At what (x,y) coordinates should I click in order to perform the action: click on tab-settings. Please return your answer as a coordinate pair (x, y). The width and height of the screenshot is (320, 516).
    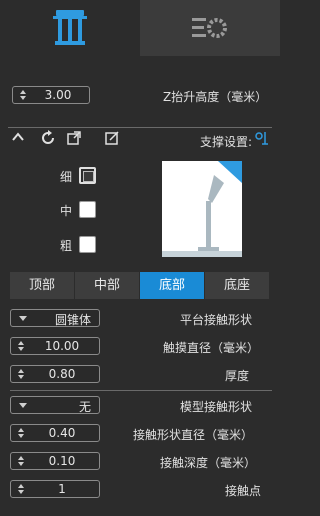
    Looking at the image, I should click on (210, 28).